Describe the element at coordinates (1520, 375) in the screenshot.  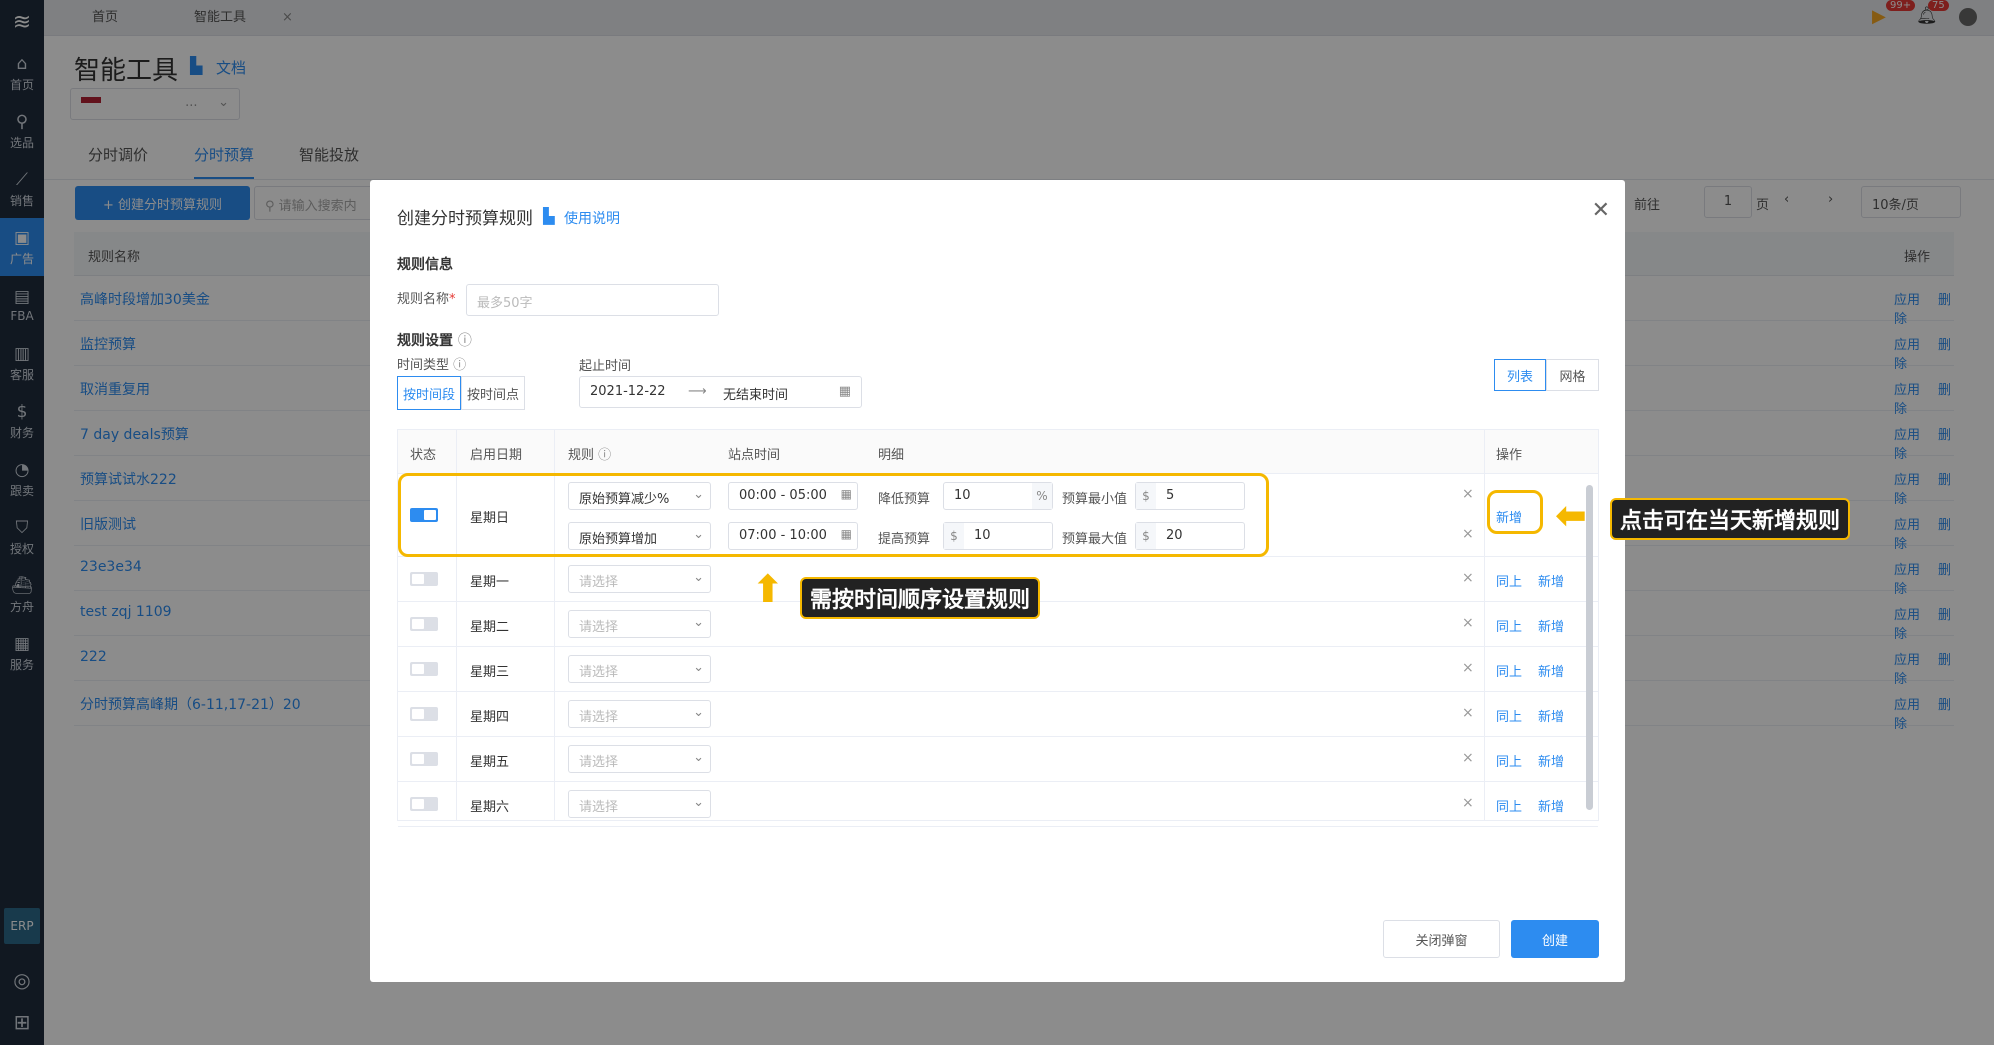
I see `view-list: 列表` at that location.